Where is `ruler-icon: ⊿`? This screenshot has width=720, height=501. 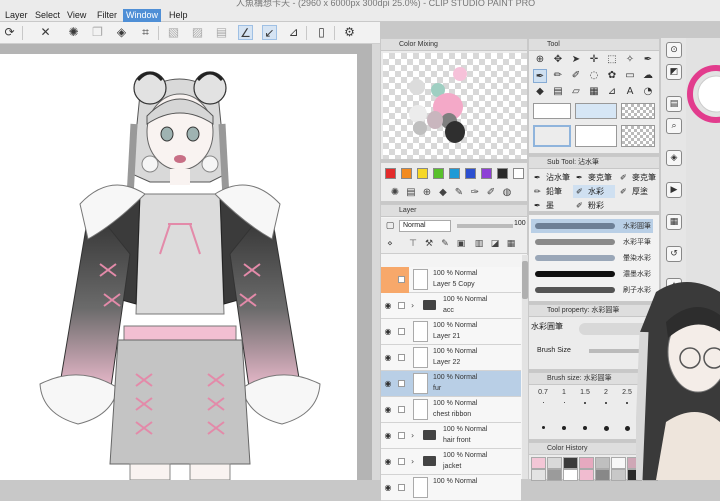 ruler-icon: ⊿ is located at coordinates (612, 92).